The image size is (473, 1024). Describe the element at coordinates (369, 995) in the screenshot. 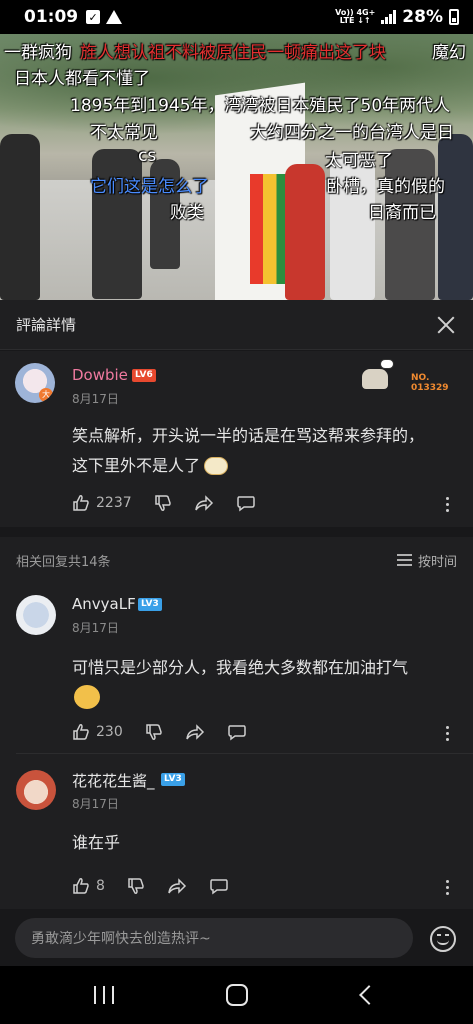

I see `back-icon` at that location.